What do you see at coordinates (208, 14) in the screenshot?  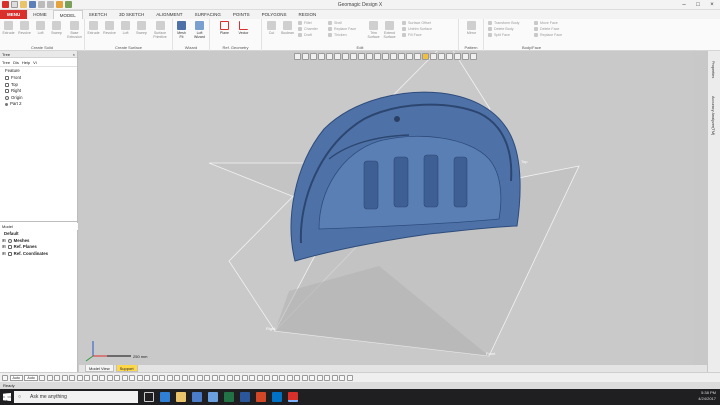 I see `tab-surfacing: SURFACING` at bounding box center [208, 14].